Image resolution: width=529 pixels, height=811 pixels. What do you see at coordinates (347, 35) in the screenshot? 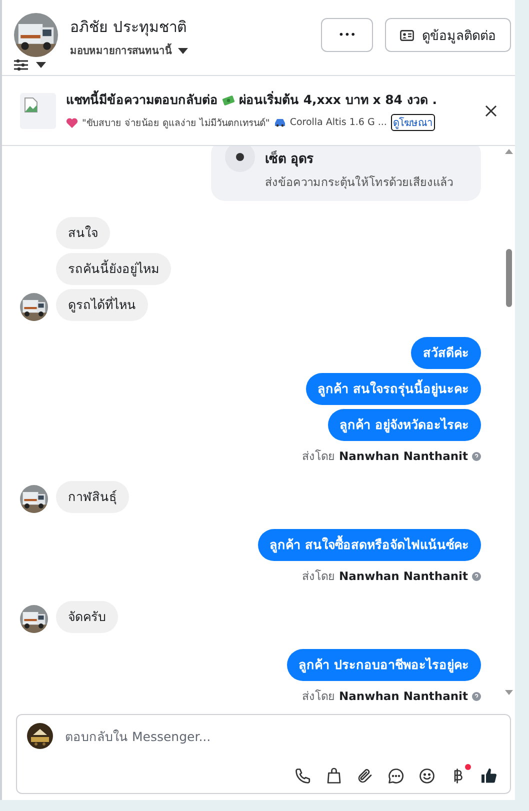
I see `more-button: •••` at bounding box center [347, 35].